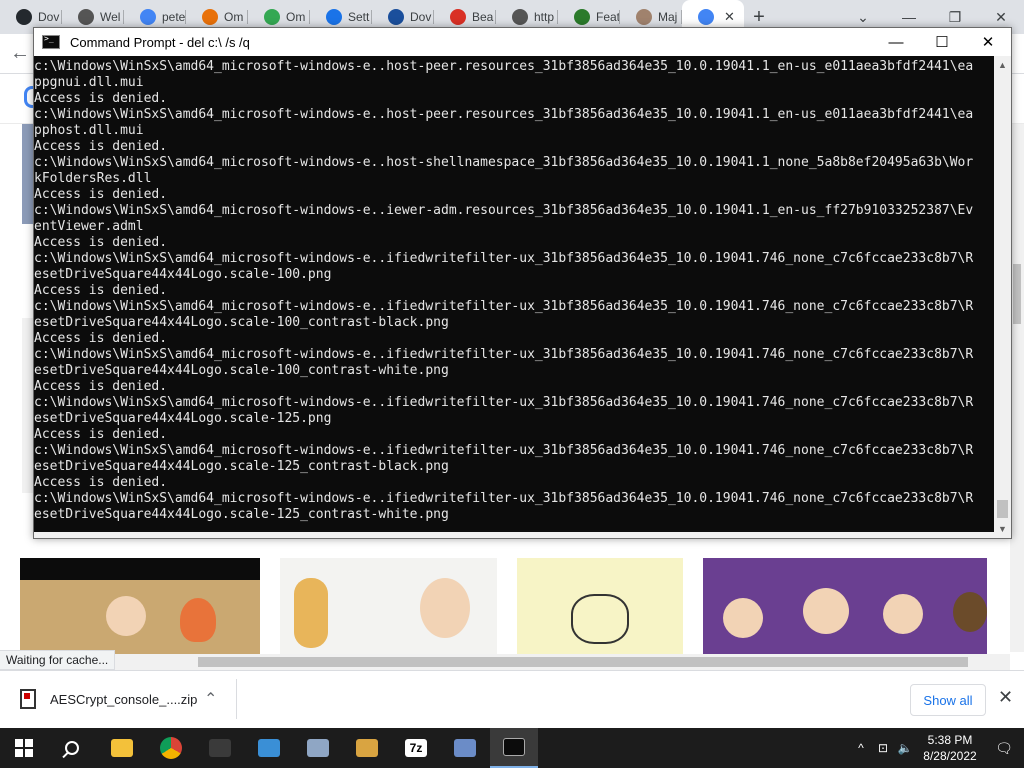 This screenshot has width=1024, height=768. What do you see at coordinates (883, 748) in the screenshot?
I see `network-icon: ⊡` at bounding box center [883, 748].